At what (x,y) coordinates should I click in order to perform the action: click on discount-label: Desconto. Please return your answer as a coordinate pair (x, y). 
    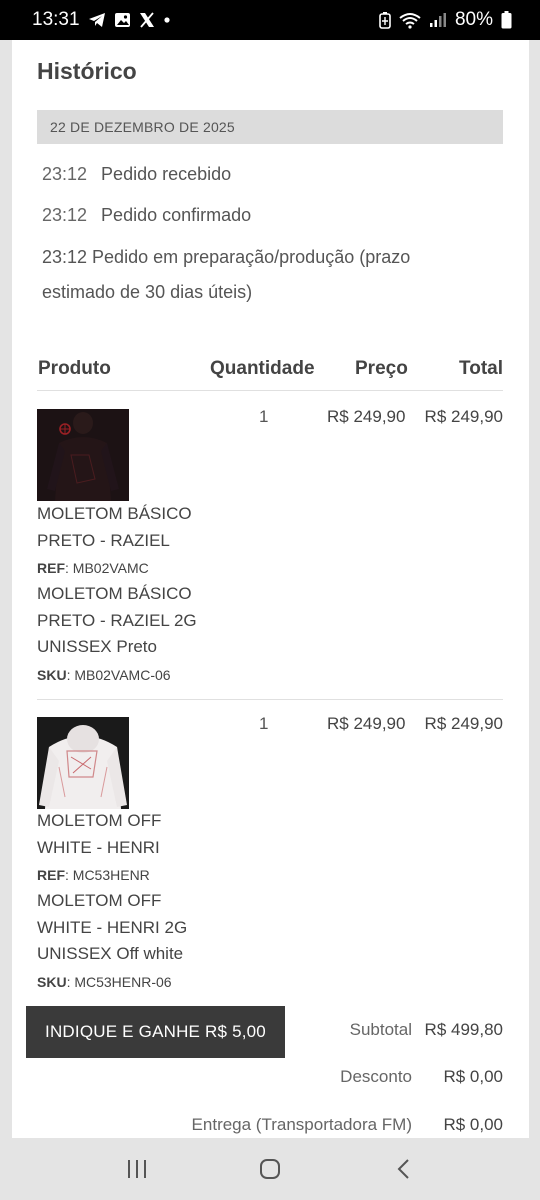
    Looking at the image, I should click on (376, 1076).